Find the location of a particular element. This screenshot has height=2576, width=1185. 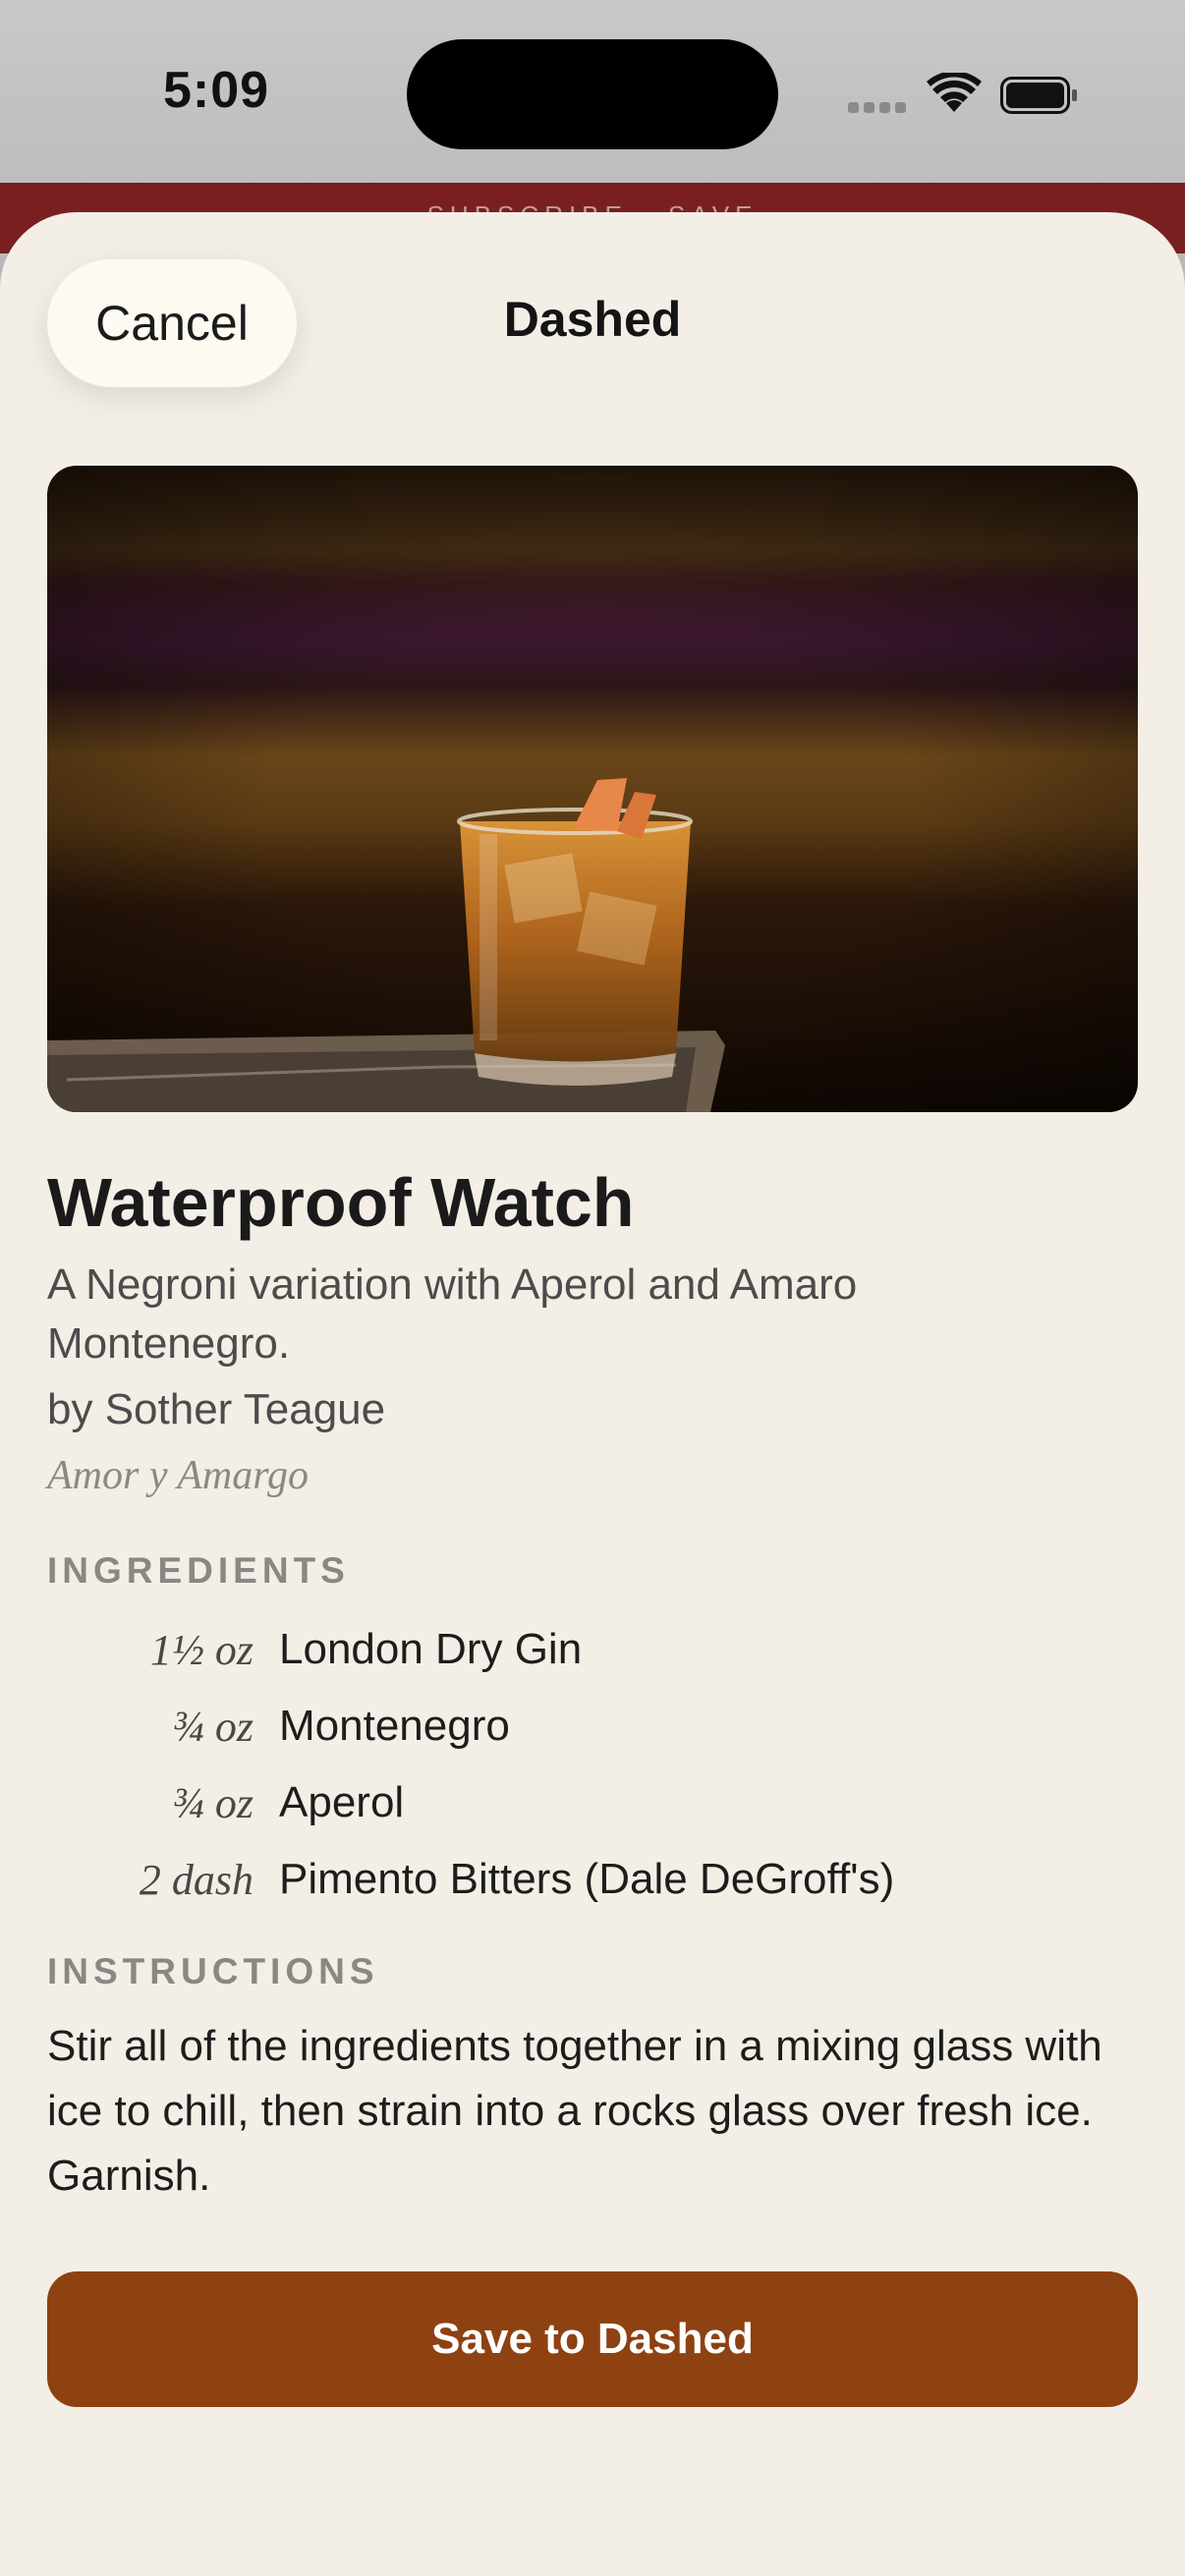

drink-source: Amor y Amargo is located at coordinates (178, 1475).